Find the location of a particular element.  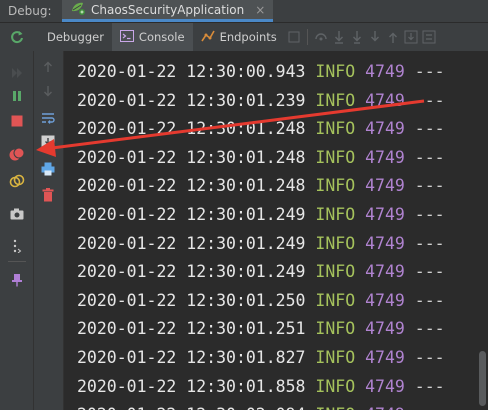

scroll-down-button is located at coordinates (48, 91).